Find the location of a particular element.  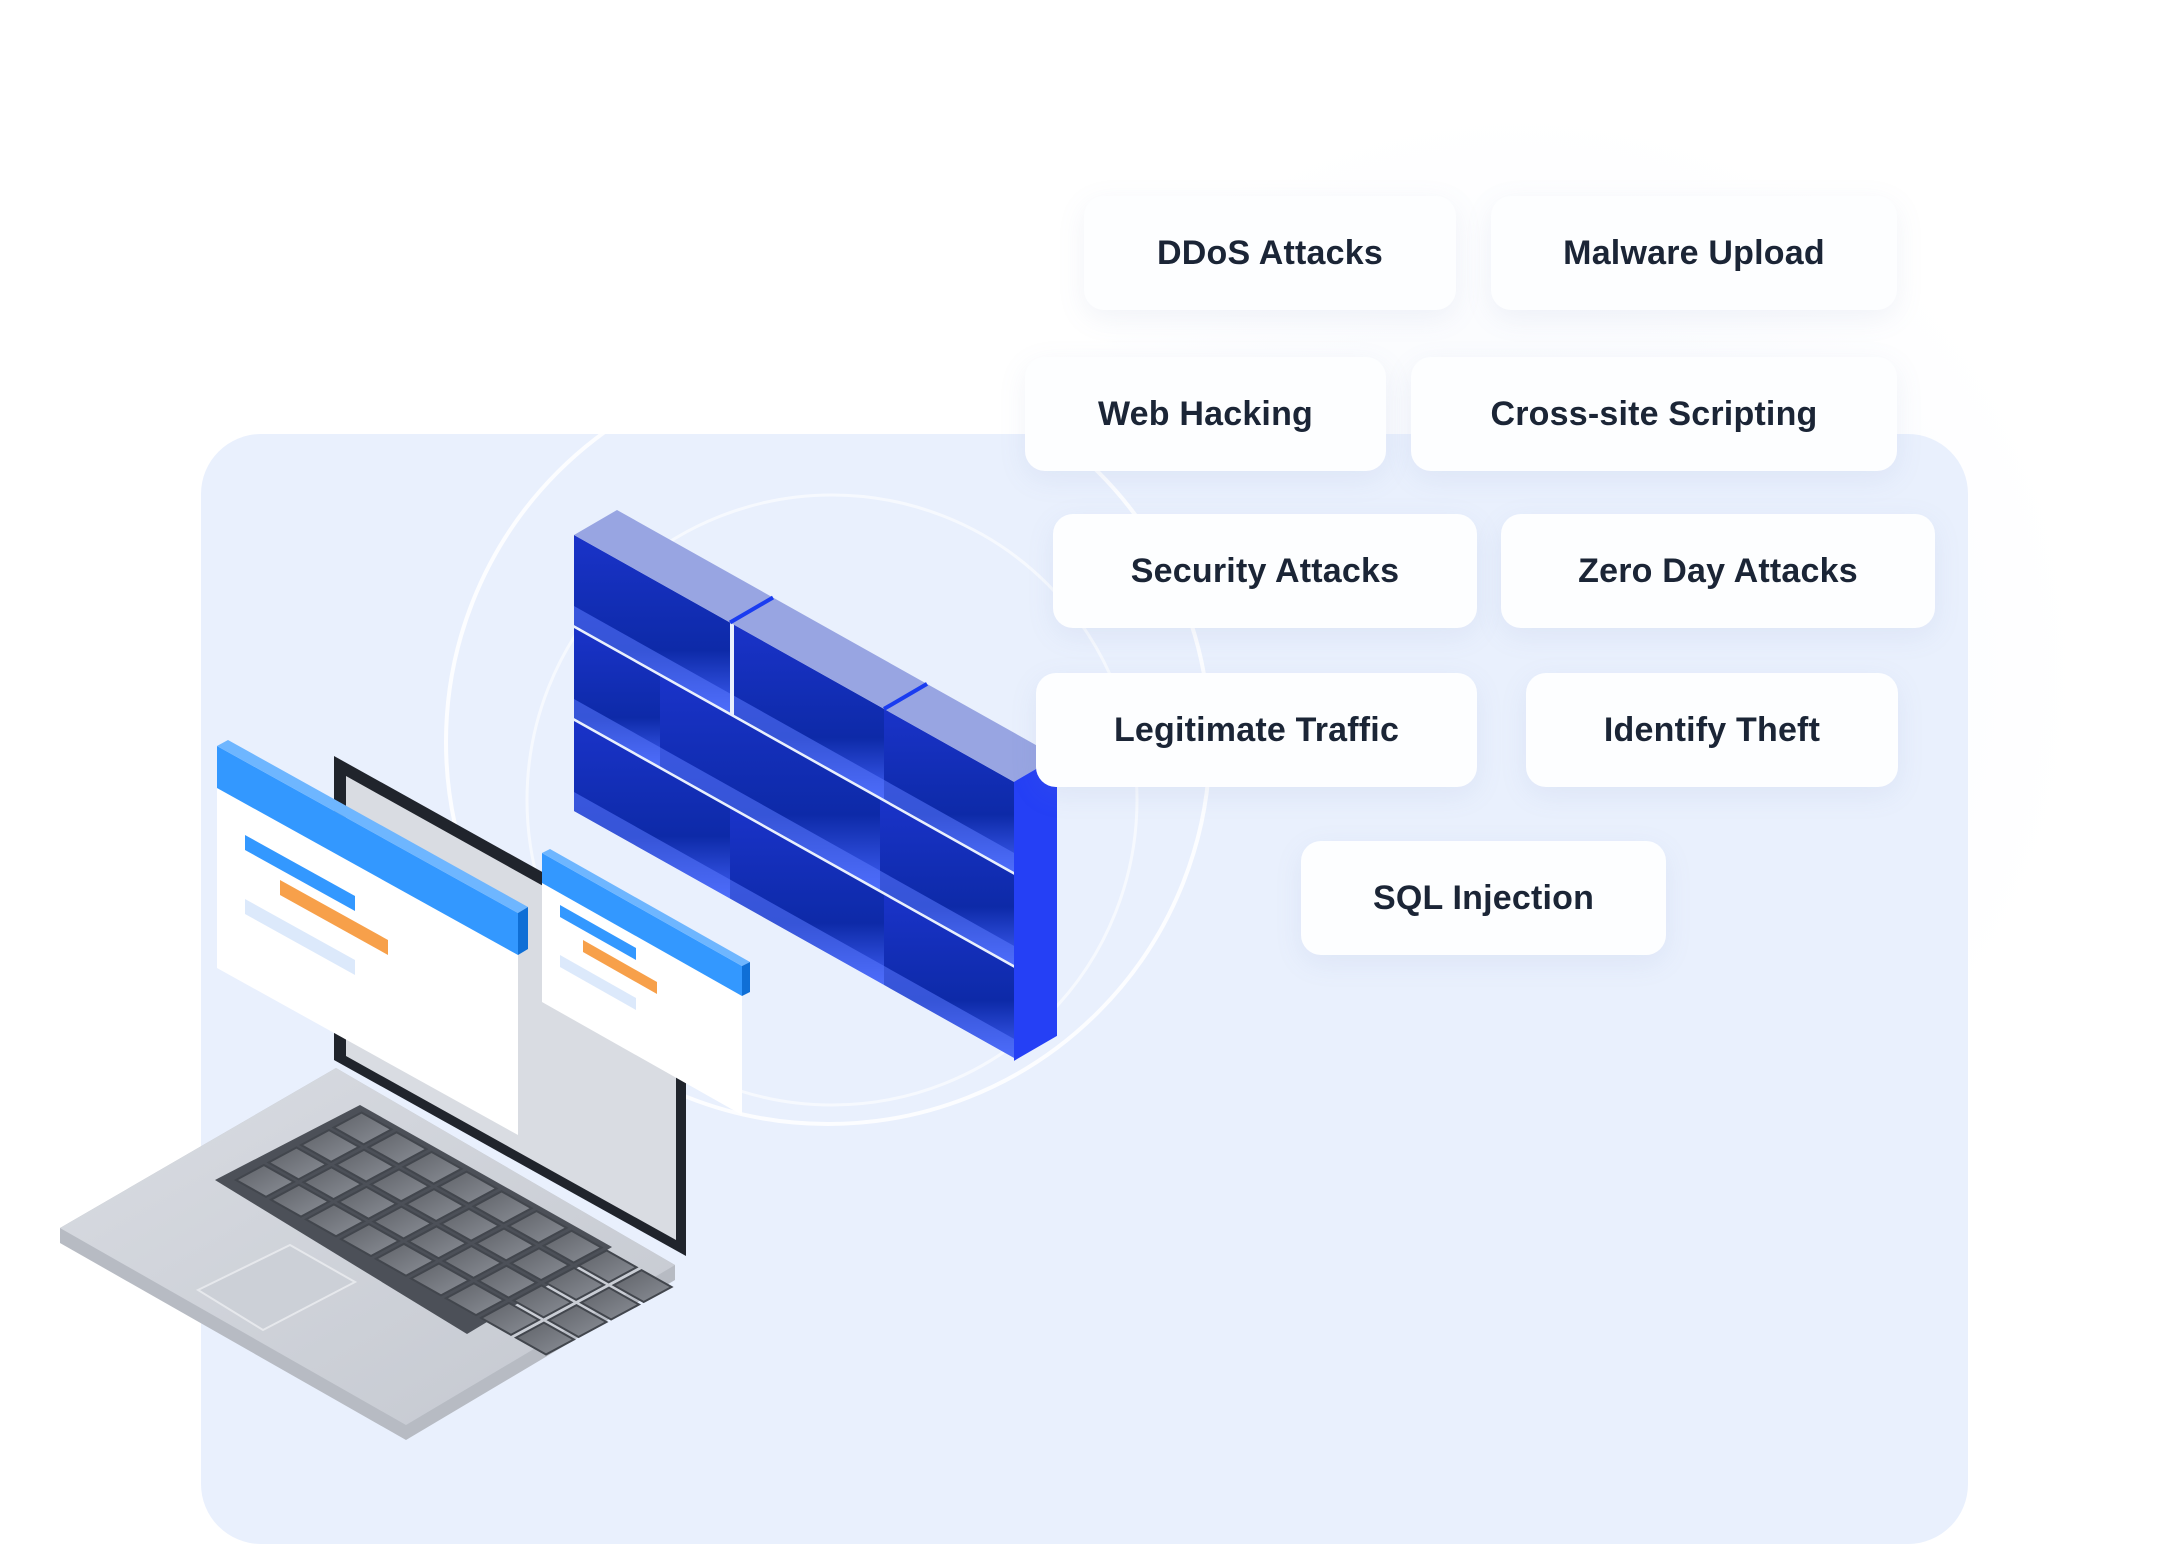

threat-card-label: DDoS Attacks is located at coordinates (1270, 252).